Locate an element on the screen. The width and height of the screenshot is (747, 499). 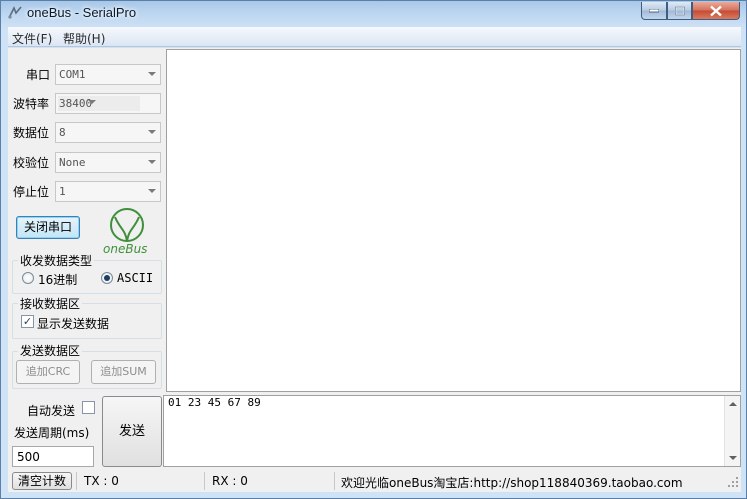
logo-text: oneBus is located at coordinates (125, 249).